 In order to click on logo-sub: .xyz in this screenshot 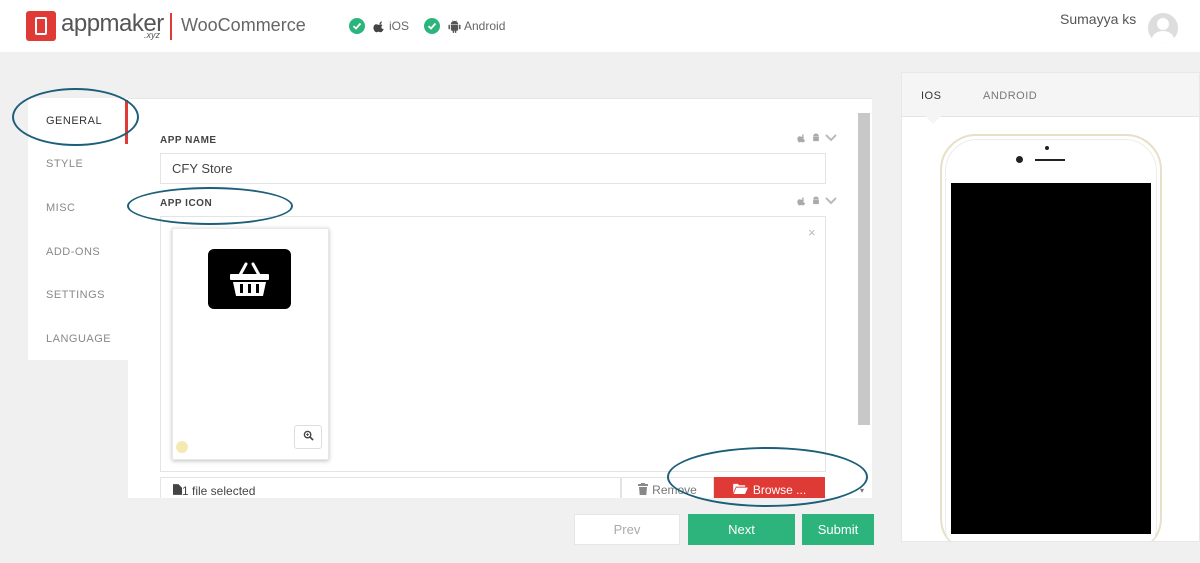, I will do `click(152, 35)`.